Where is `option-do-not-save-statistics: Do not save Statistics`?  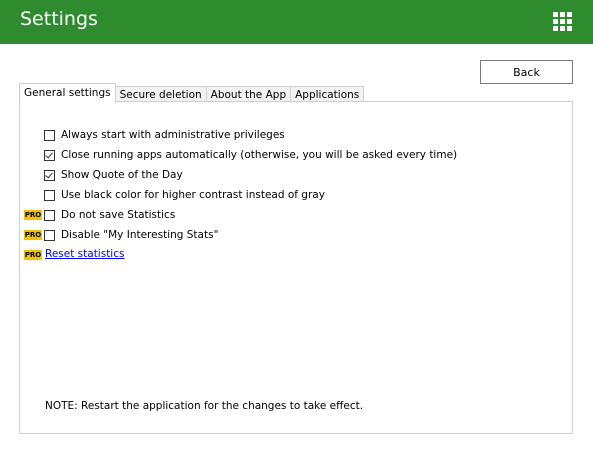 option-do-not-save-statistics: Do not save Statistics is located at coordinates (109, 215).